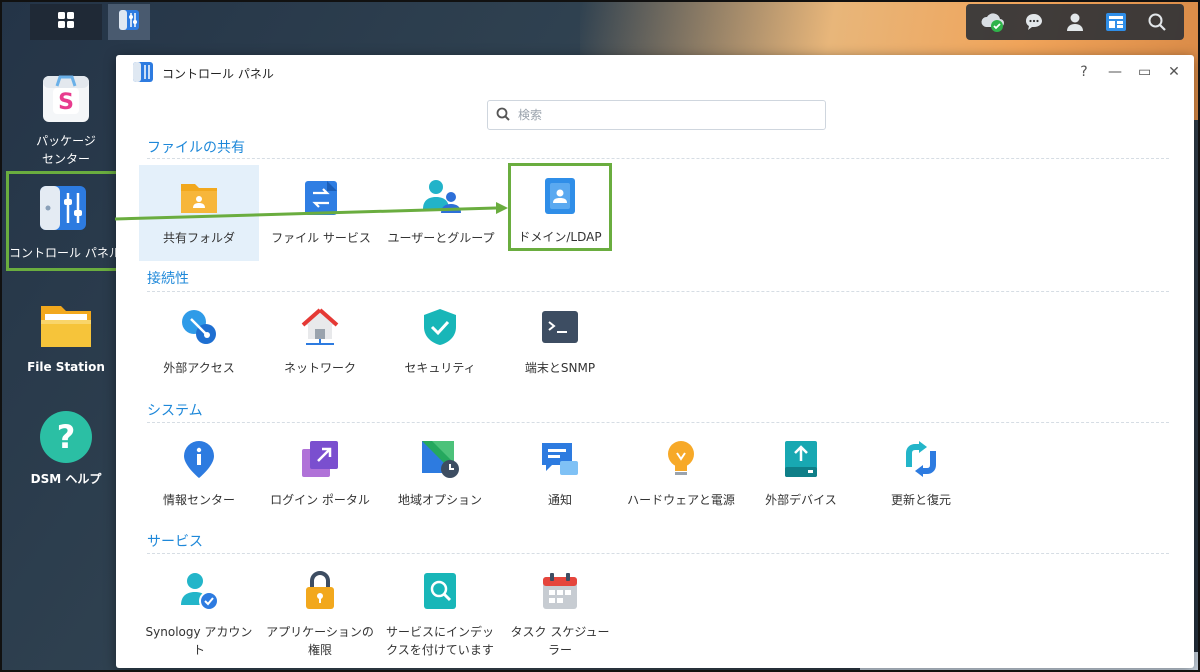 The height and width of the screenshot is (672, 1200). What do you see at coordinates (319, 650) in the screenshot?
I see `item-label-line2: 権限` at bounding box center [319, 650].